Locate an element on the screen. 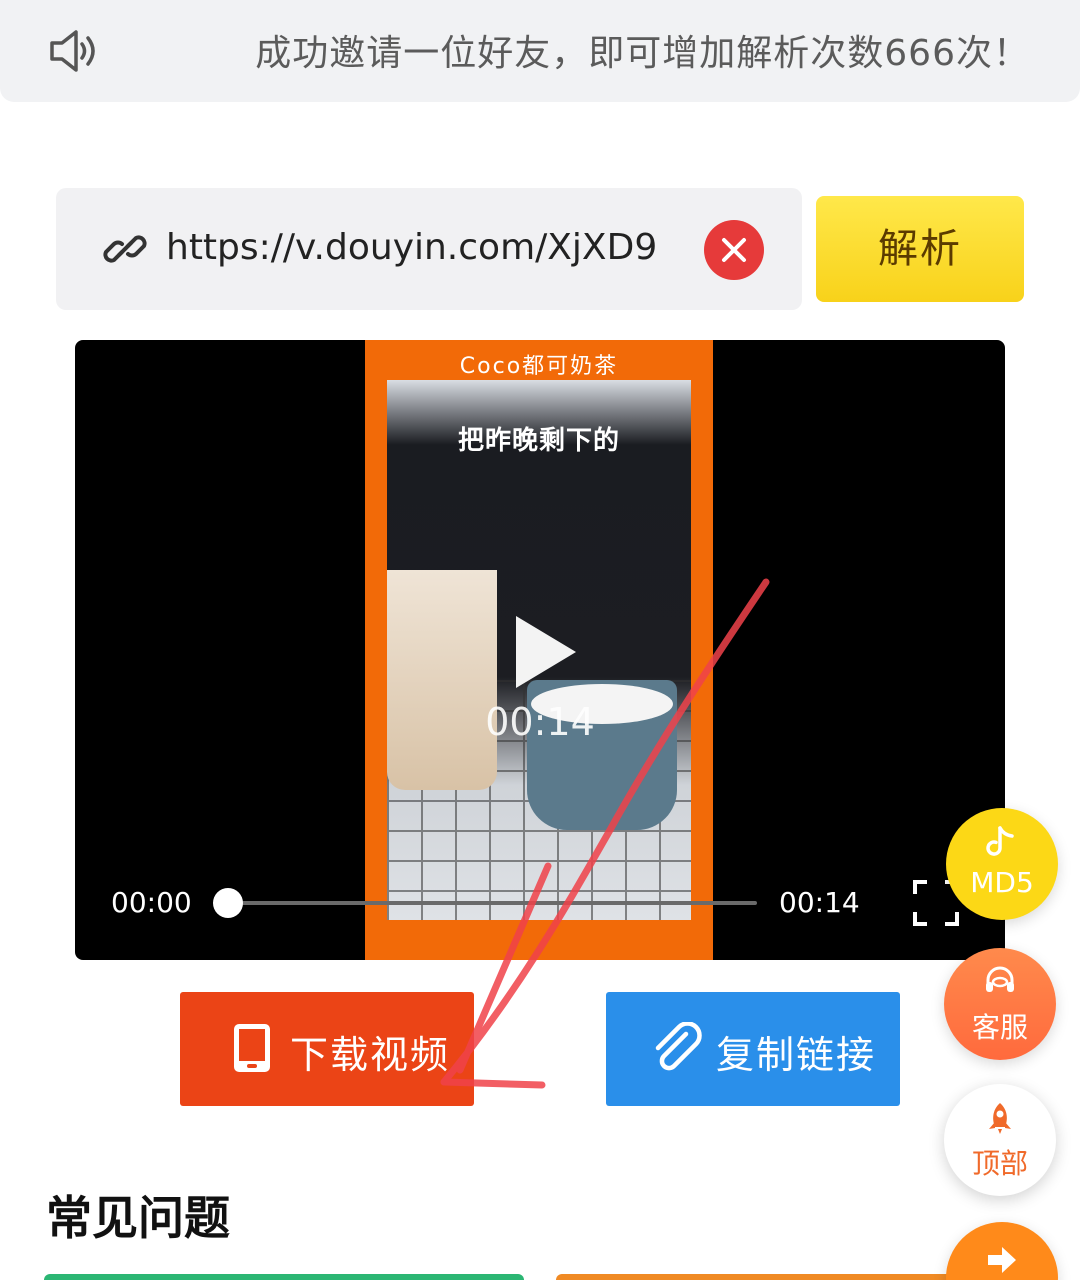 The height and width of the screenshot is (1280, 1080). parse-button: 解析 is located at coordinates (920, 249).